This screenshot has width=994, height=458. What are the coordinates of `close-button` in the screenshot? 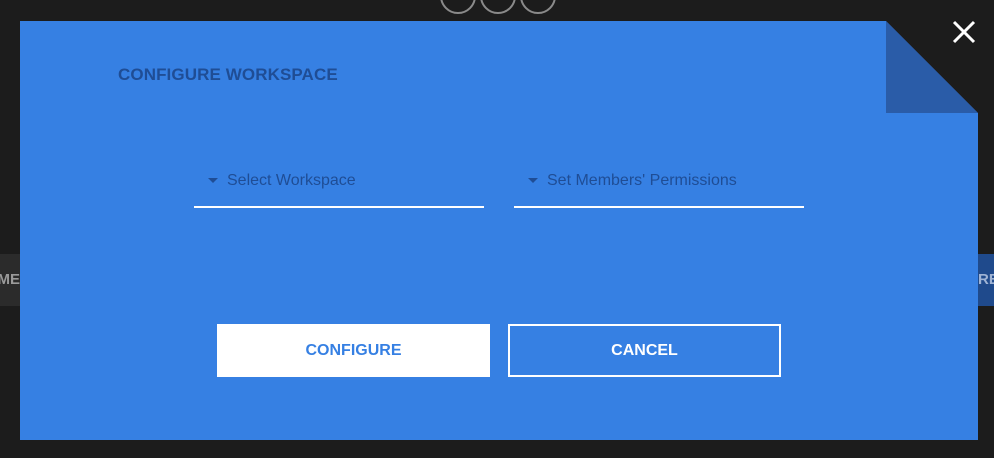 It's located at (964, 32).